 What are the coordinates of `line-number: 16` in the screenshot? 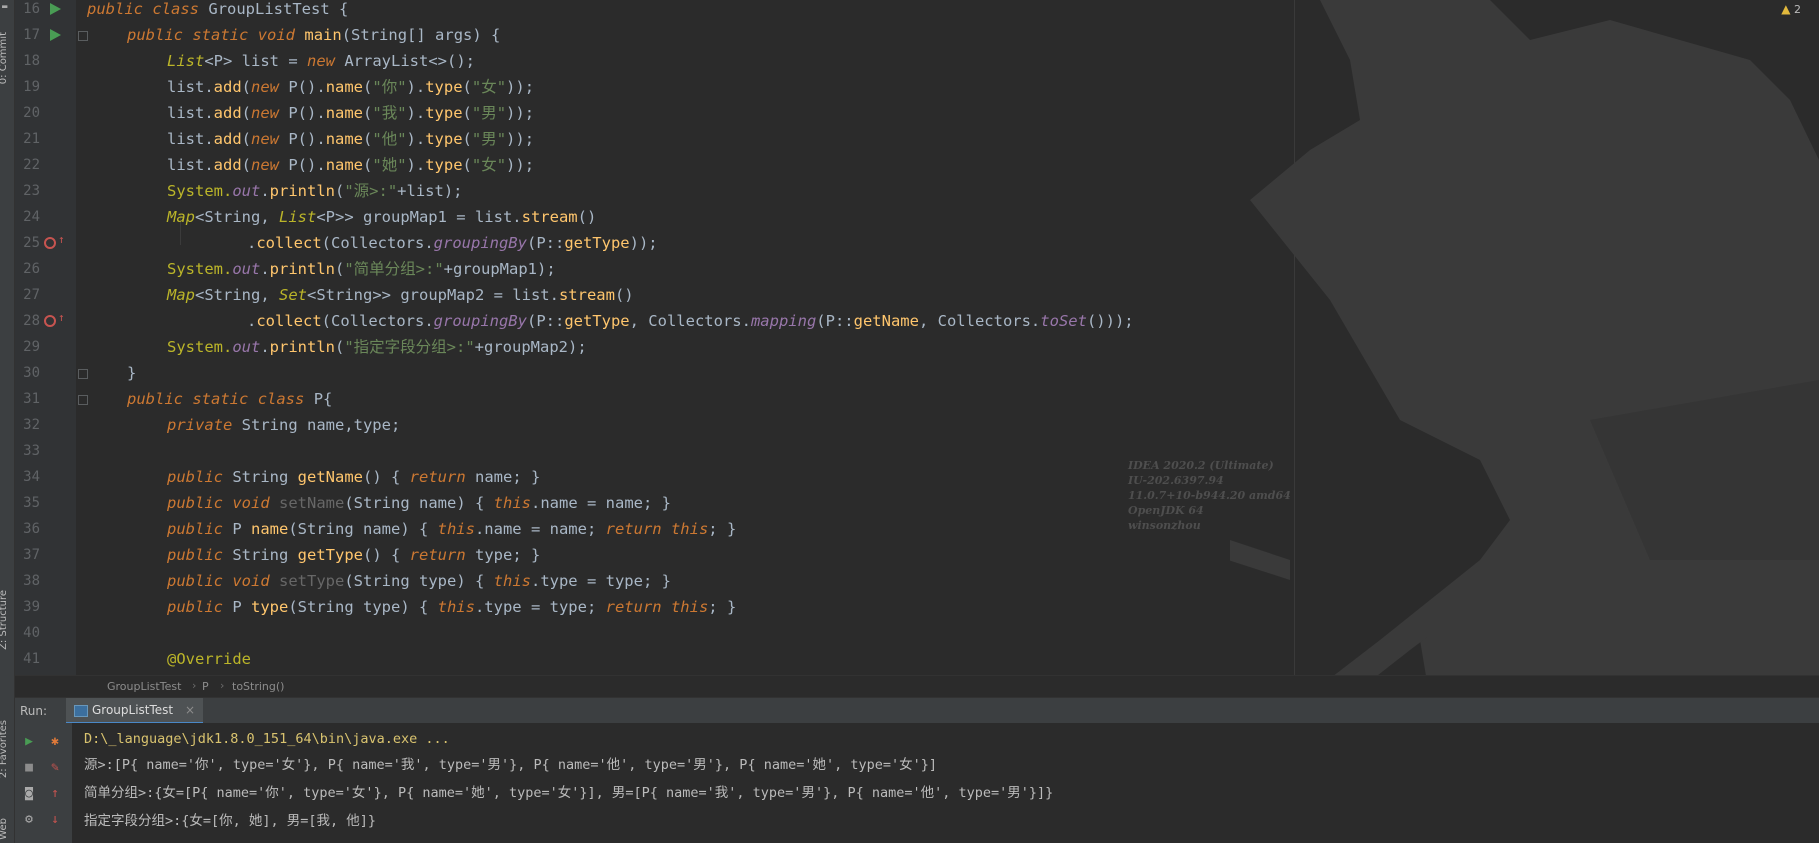 It's located at (31, 9).